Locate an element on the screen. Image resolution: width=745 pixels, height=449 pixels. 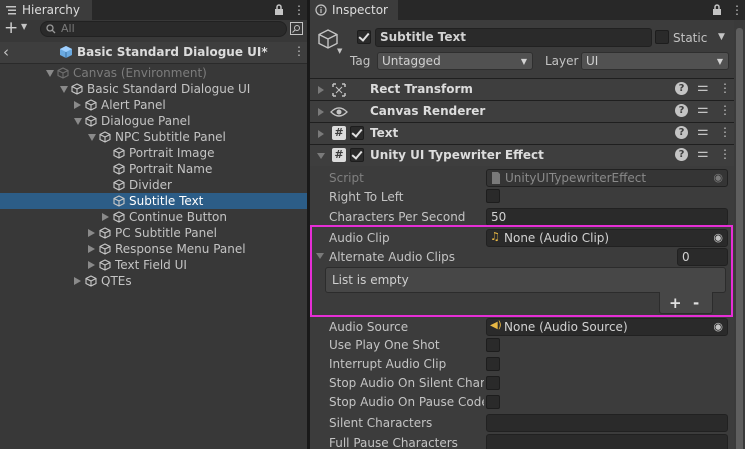
hierarchy-tab-label: Hierarchy is located at coordinates (51, 10).